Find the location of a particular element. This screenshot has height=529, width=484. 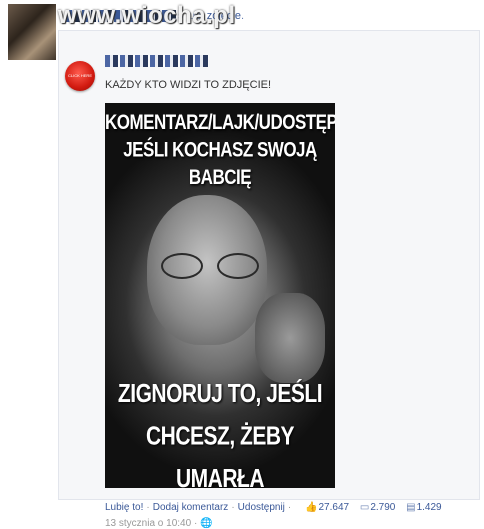

post-timestamp: 13 stycznia o 10:40 is located at coordinates (148, 523).